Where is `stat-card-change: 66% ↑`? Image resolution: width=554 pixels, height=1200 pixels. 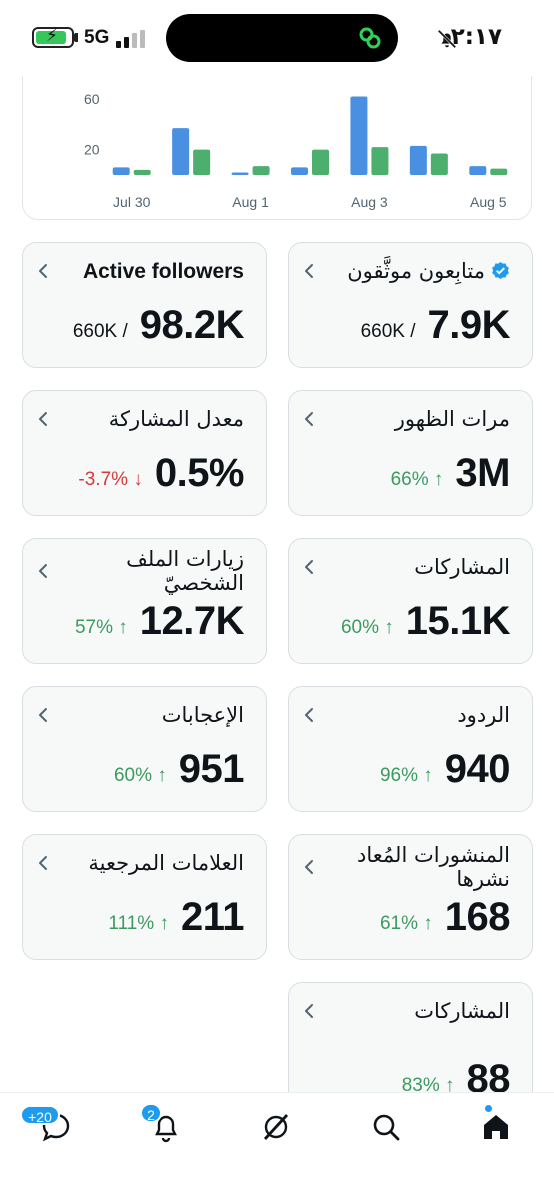
stat-card-change: 66% ↑ is located at coordinates (417, 479).